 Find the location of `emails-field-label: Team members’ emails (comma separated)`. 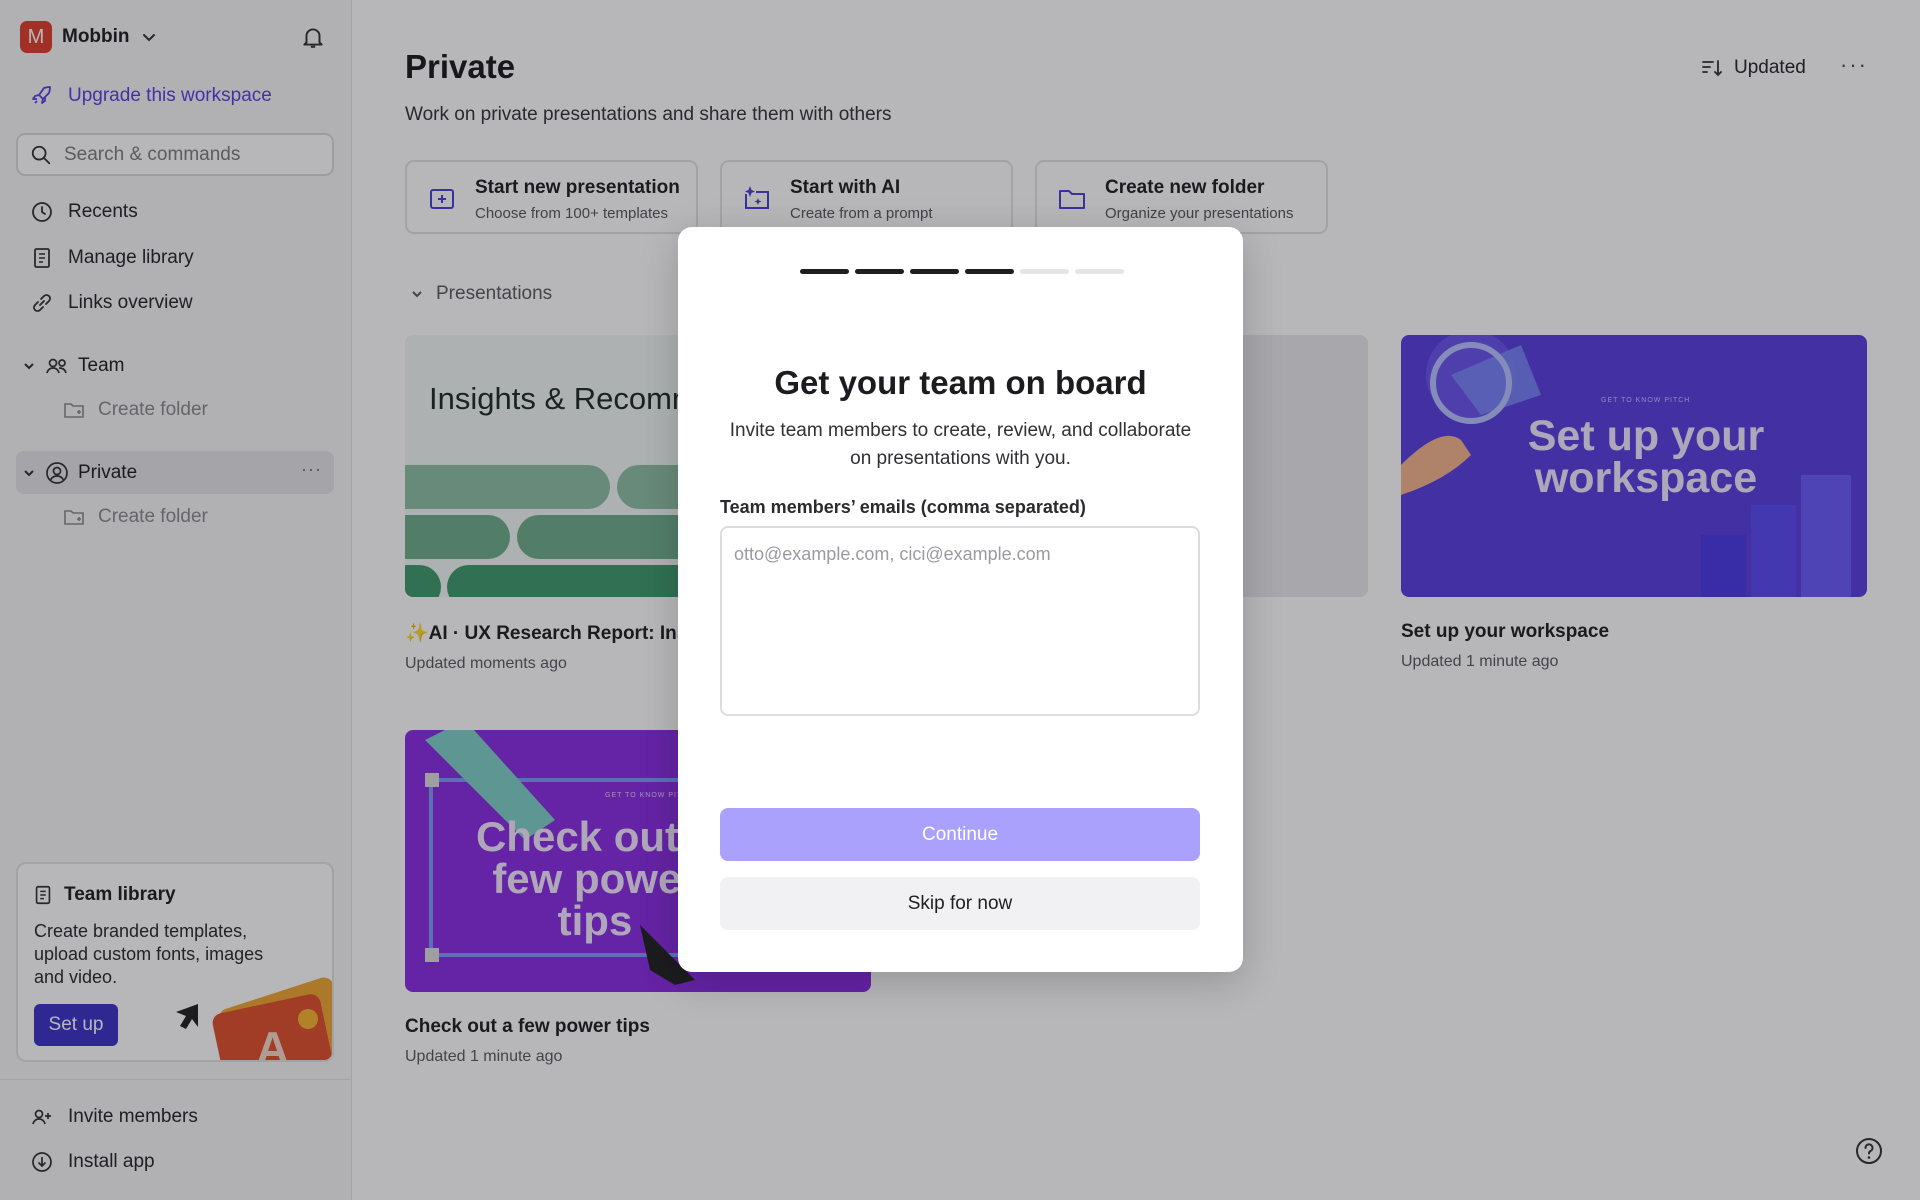

emails-field-label: Team members’ emails (comma separated) is located at coordinates (903, 507).